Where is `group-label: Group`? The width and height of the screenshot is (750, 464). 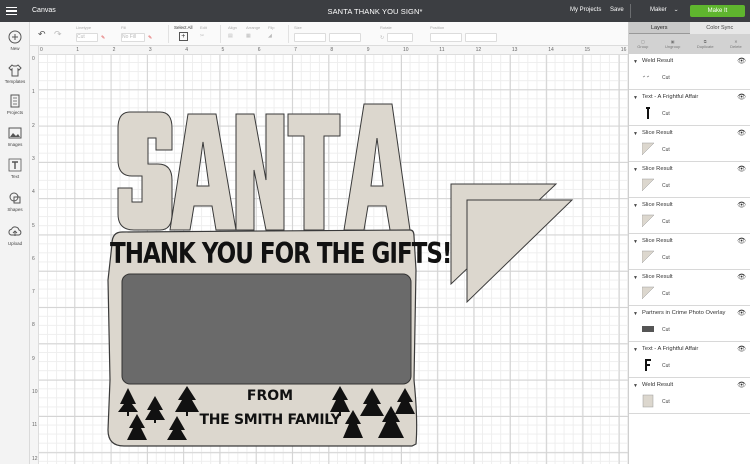
group-label: Group is located at coordinates (643, 46).